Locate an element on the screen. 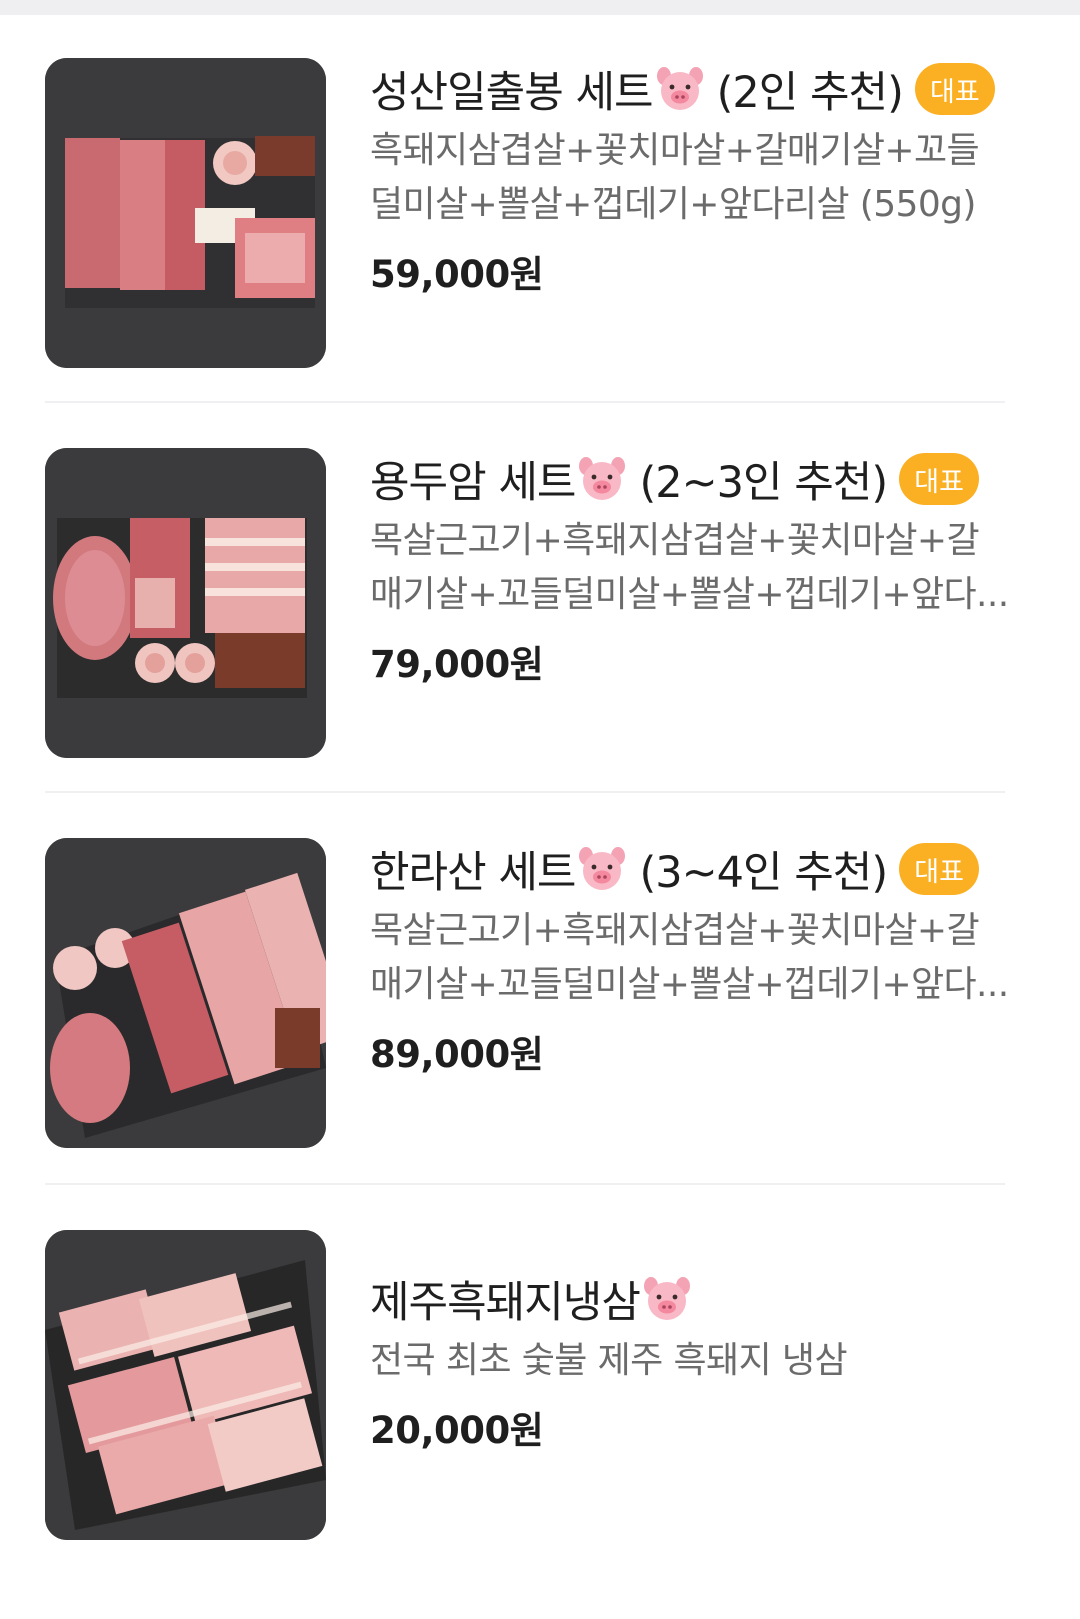  menu-item-name: 용두암 세트 is located at coordinates (473, 483).